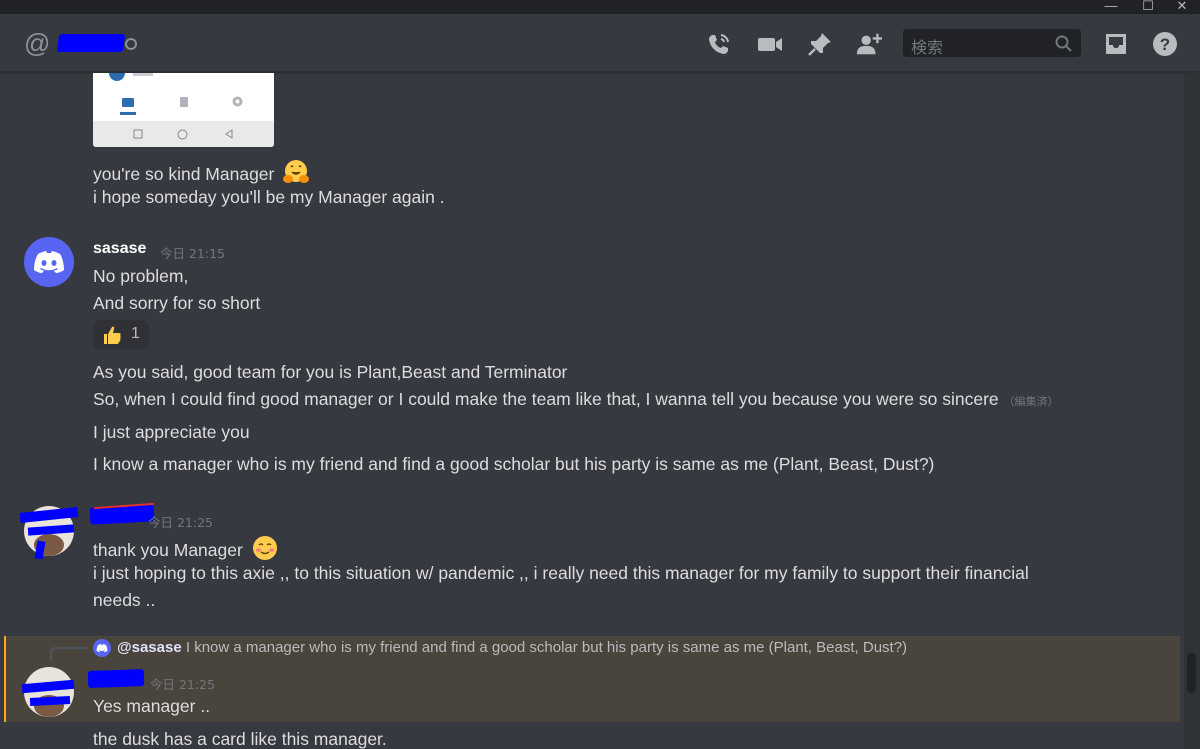  What do you see at coordinates (1063, 43) in the screenshot?
I see `search-icon` at bounding box center [1063, 43].